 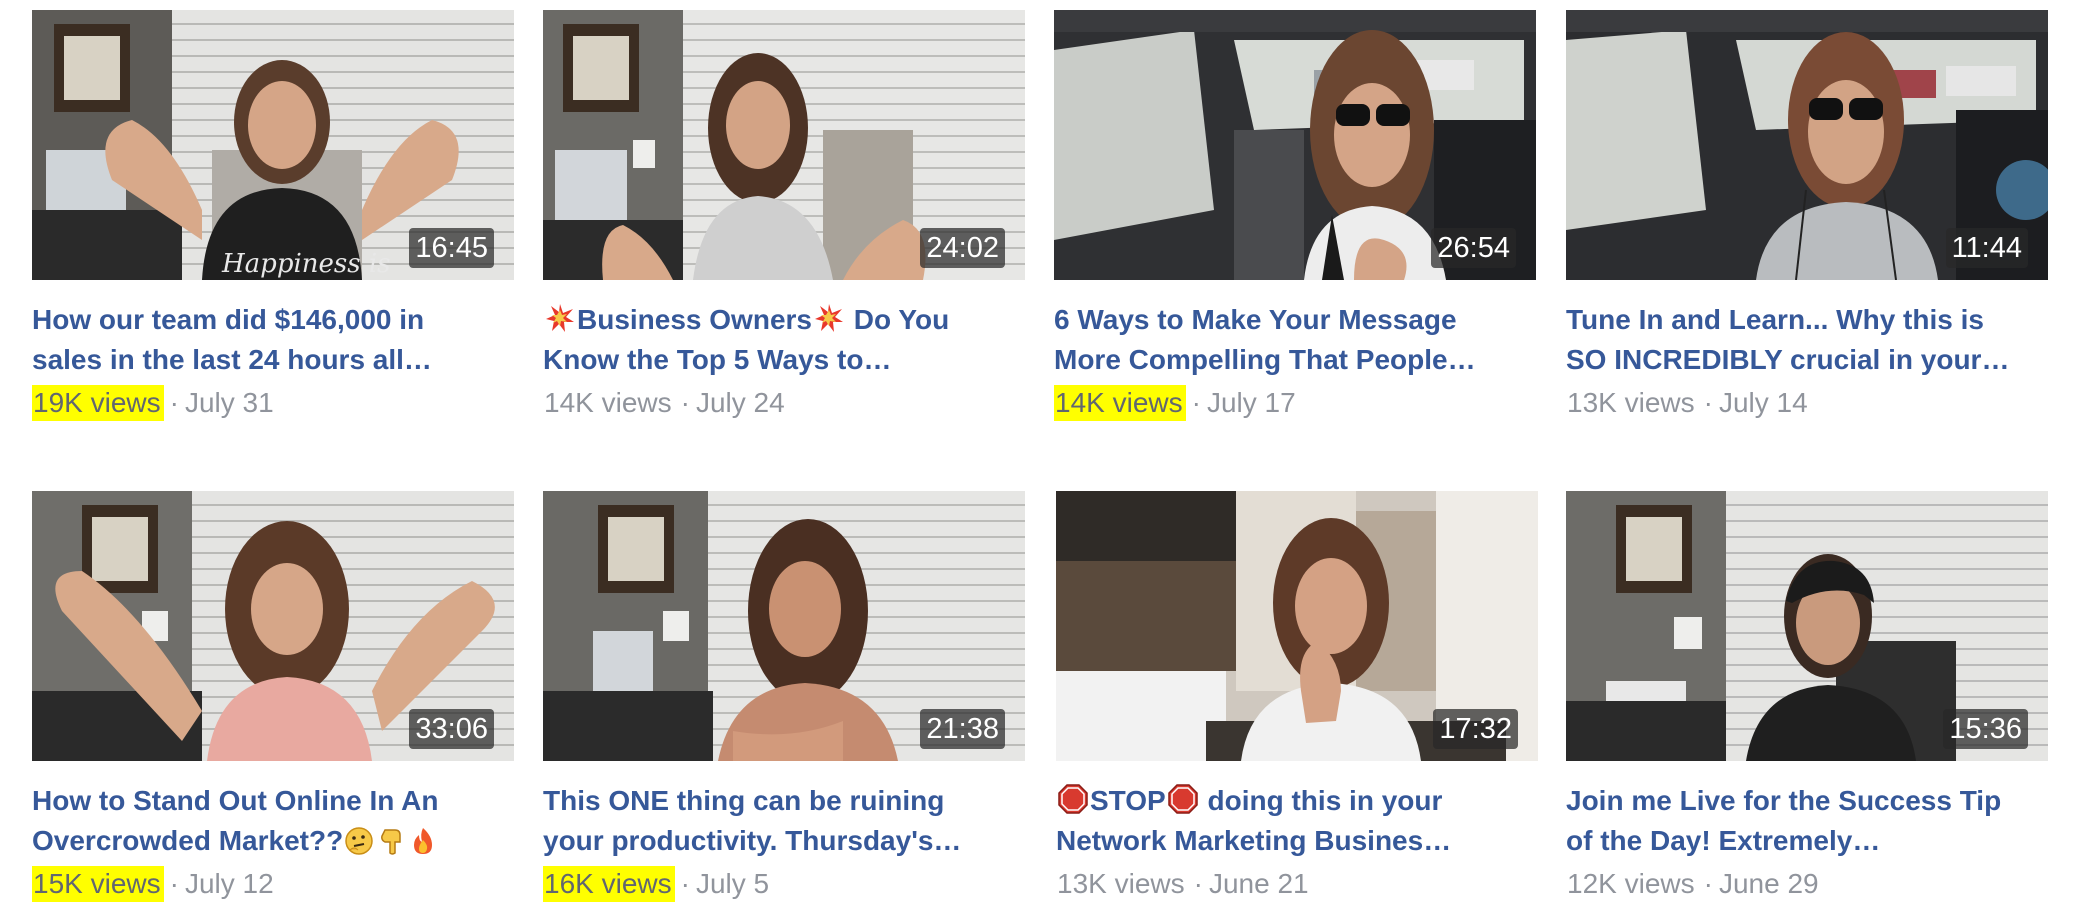 I want to click on video-meta: 14K views · July 17, so click(x=1295, y=403).